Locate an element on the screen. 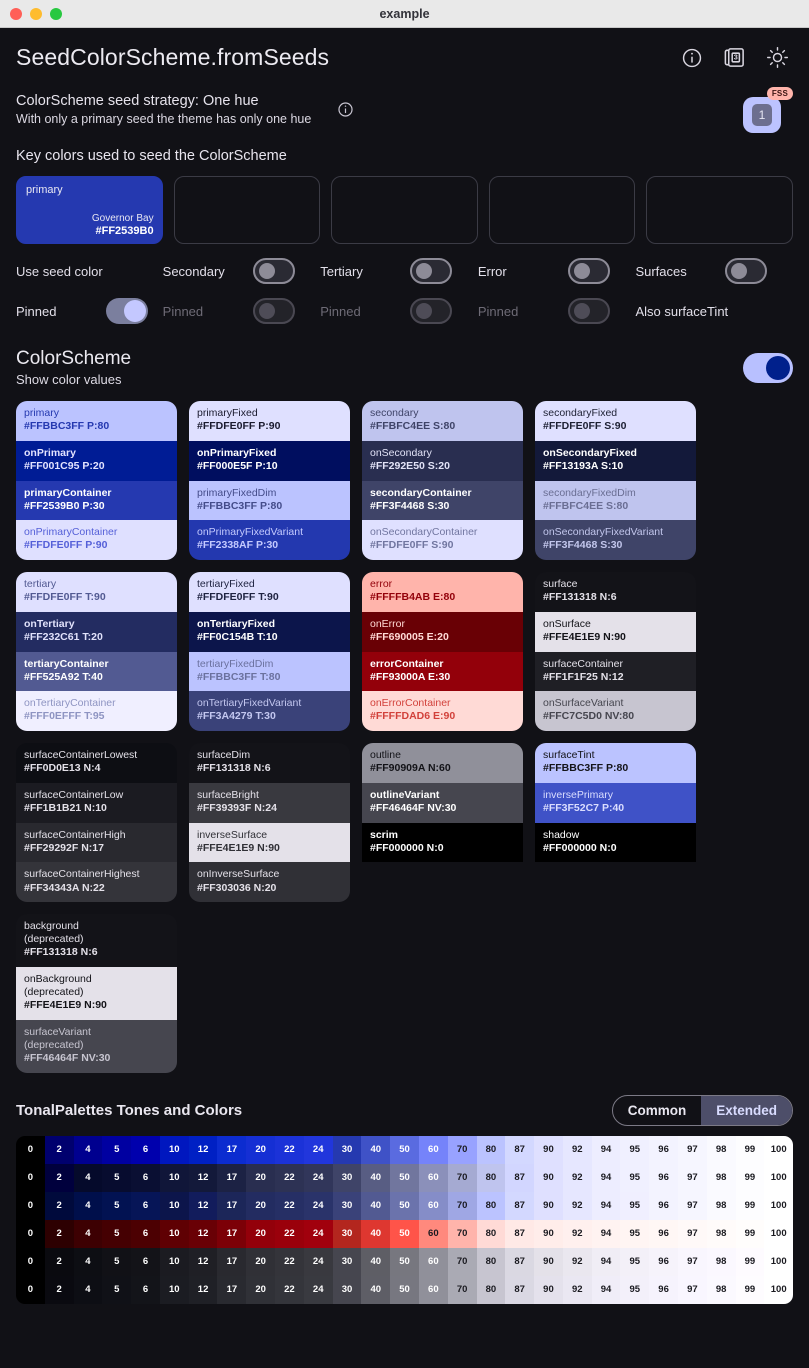 The height and width of the screenshot is (1368, 809). info-icon is located at coordinates (345, 112).